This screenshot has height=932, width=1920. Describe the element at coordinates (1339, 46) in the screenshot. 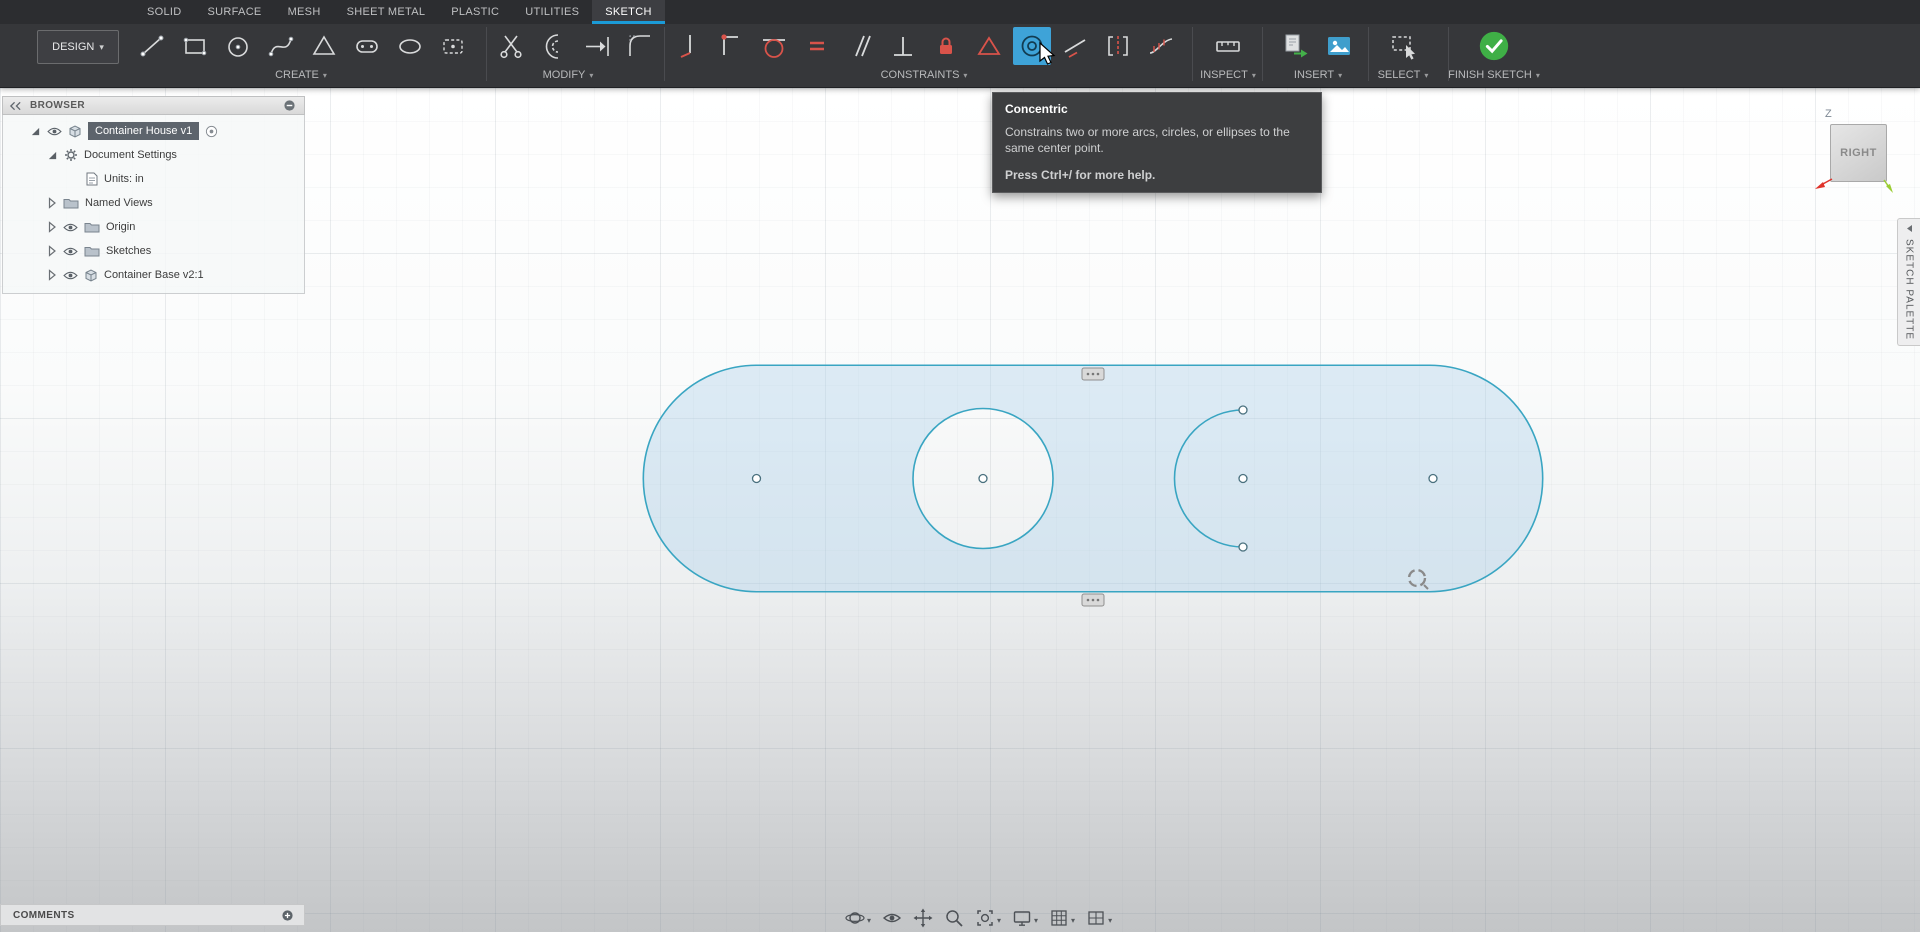

I see `decal-tool` at that location.